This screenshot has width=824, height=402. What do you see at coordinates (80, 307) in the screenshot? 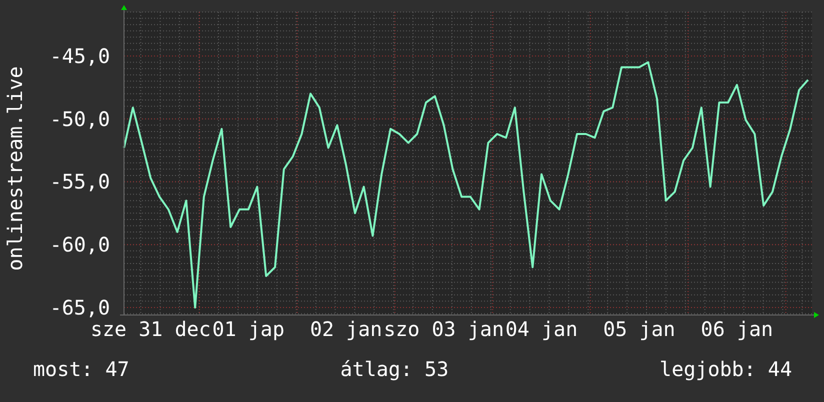
I see `y-tick-label: -65,0` at bounding box center [80, 307].